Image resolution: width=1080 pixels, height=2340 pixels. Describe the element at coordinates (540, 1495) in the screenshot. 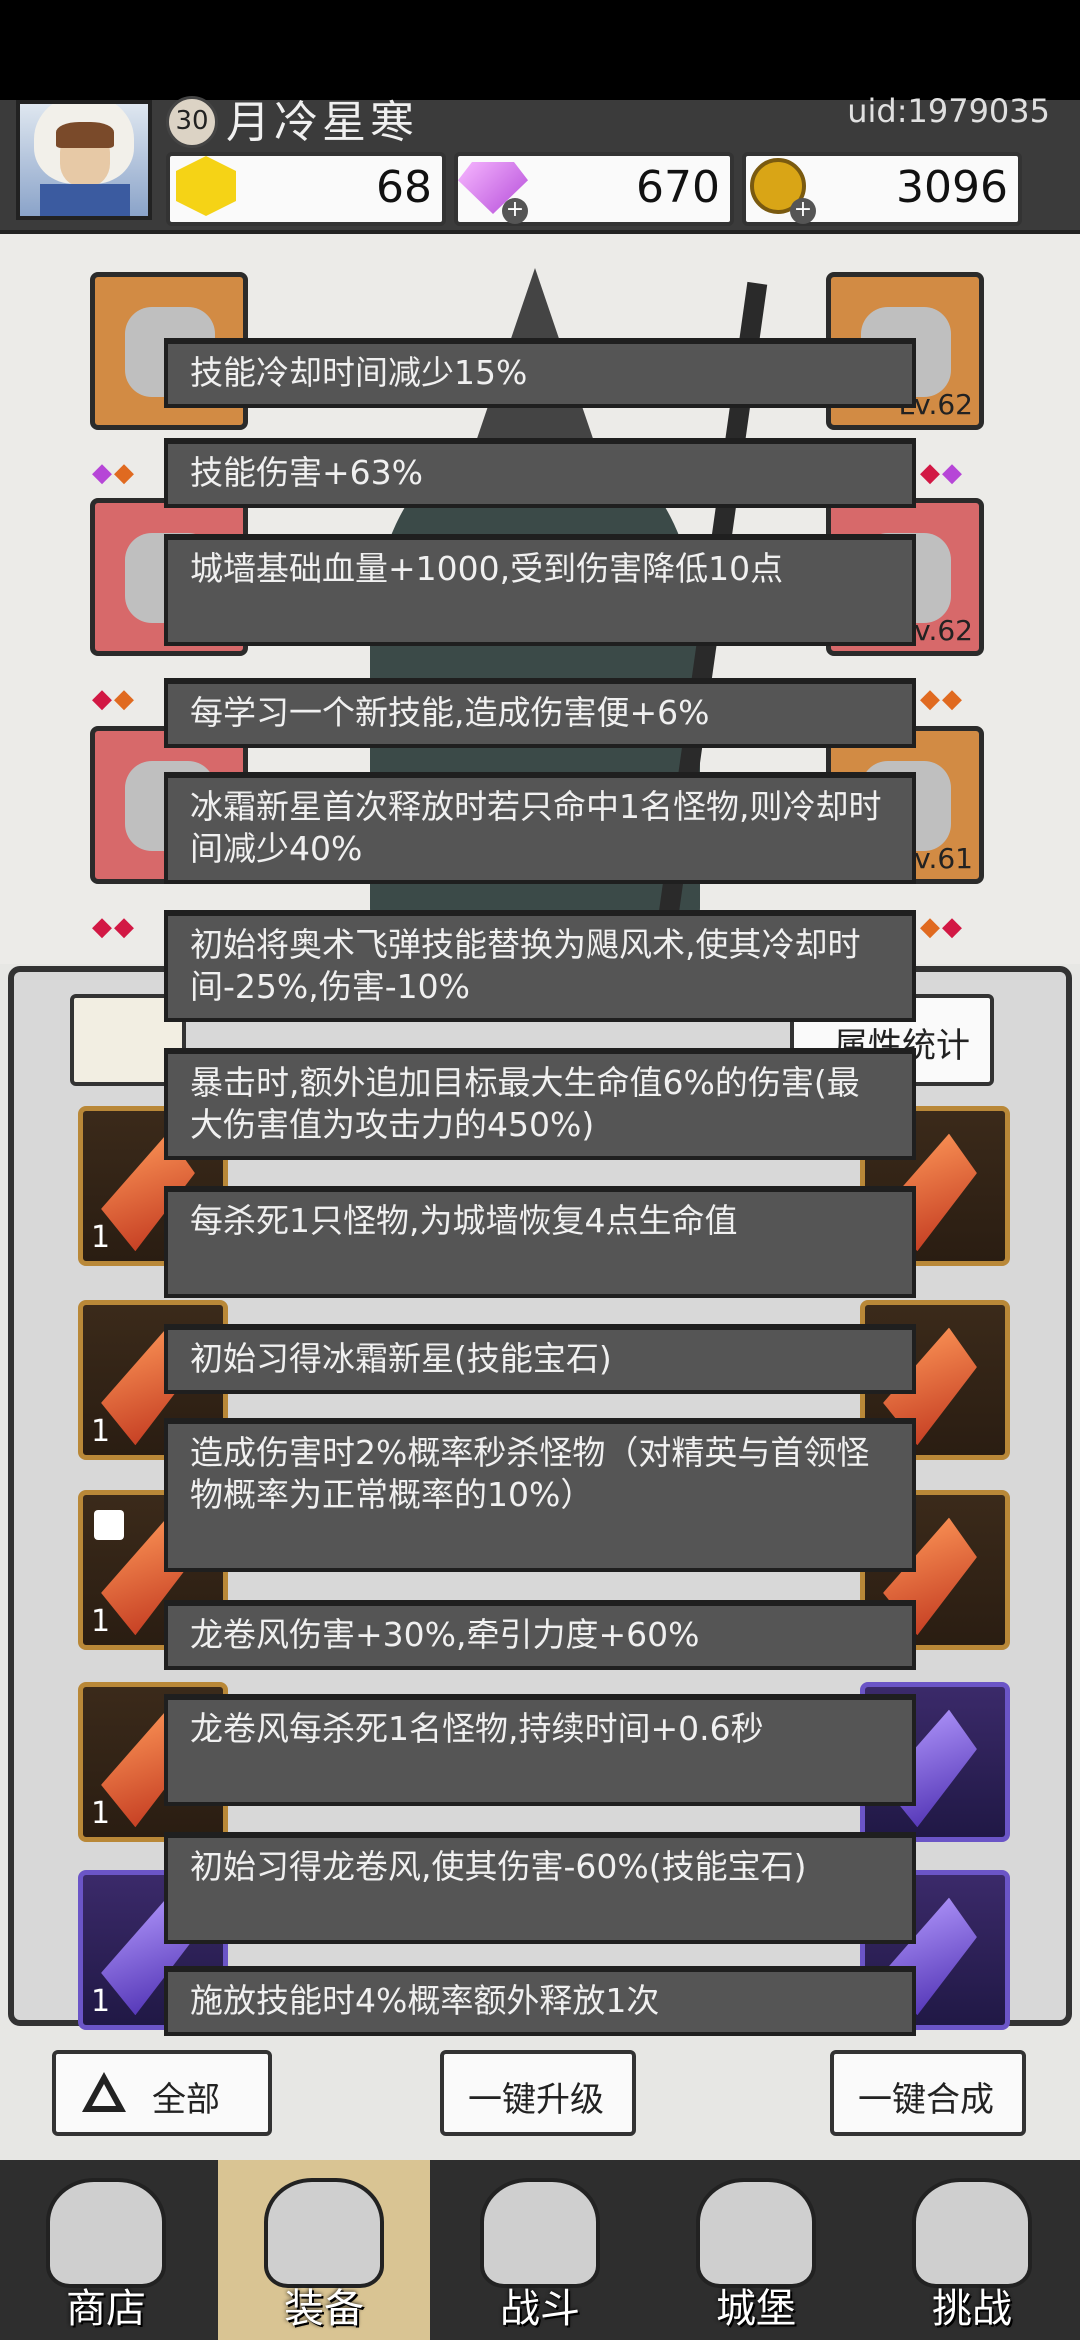

I see `tooltip-entry: 造成伤害时2%概率秒杀怪物（对精英与首领怪物概率为正常概率的10%）` at that location.